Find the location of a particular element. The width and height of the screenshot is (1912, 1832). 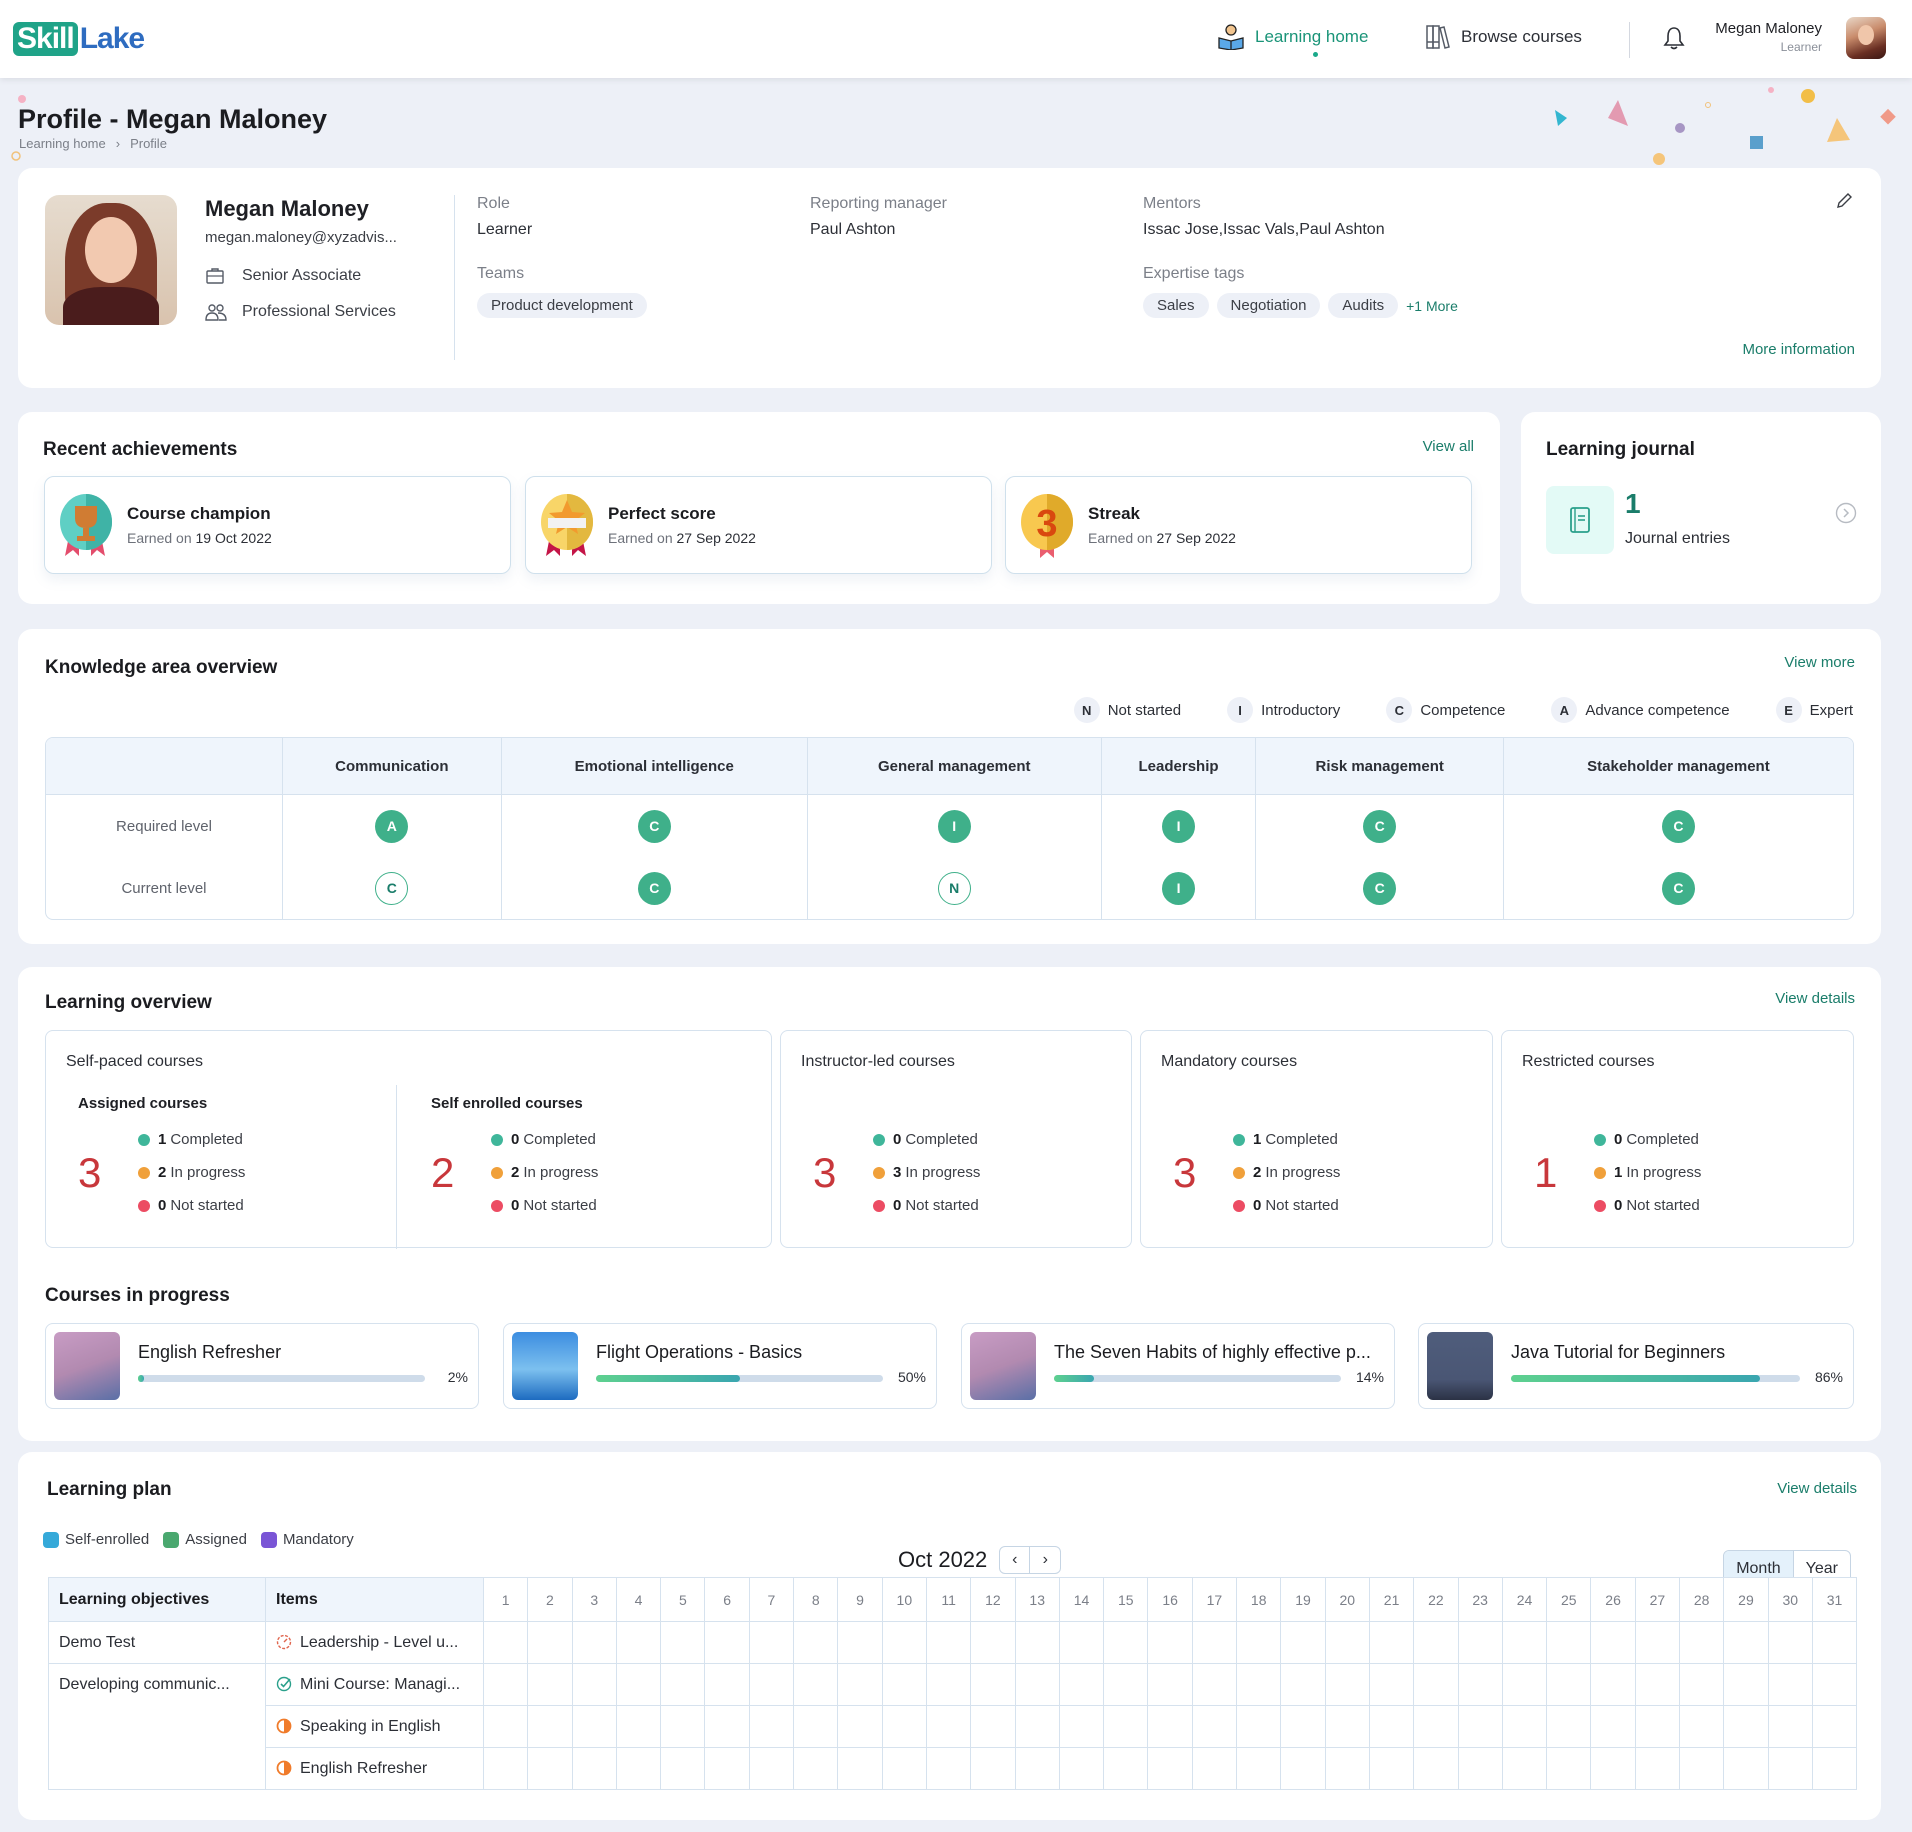

item-cell: Speaking in English is located at coordinates (374, 1726).